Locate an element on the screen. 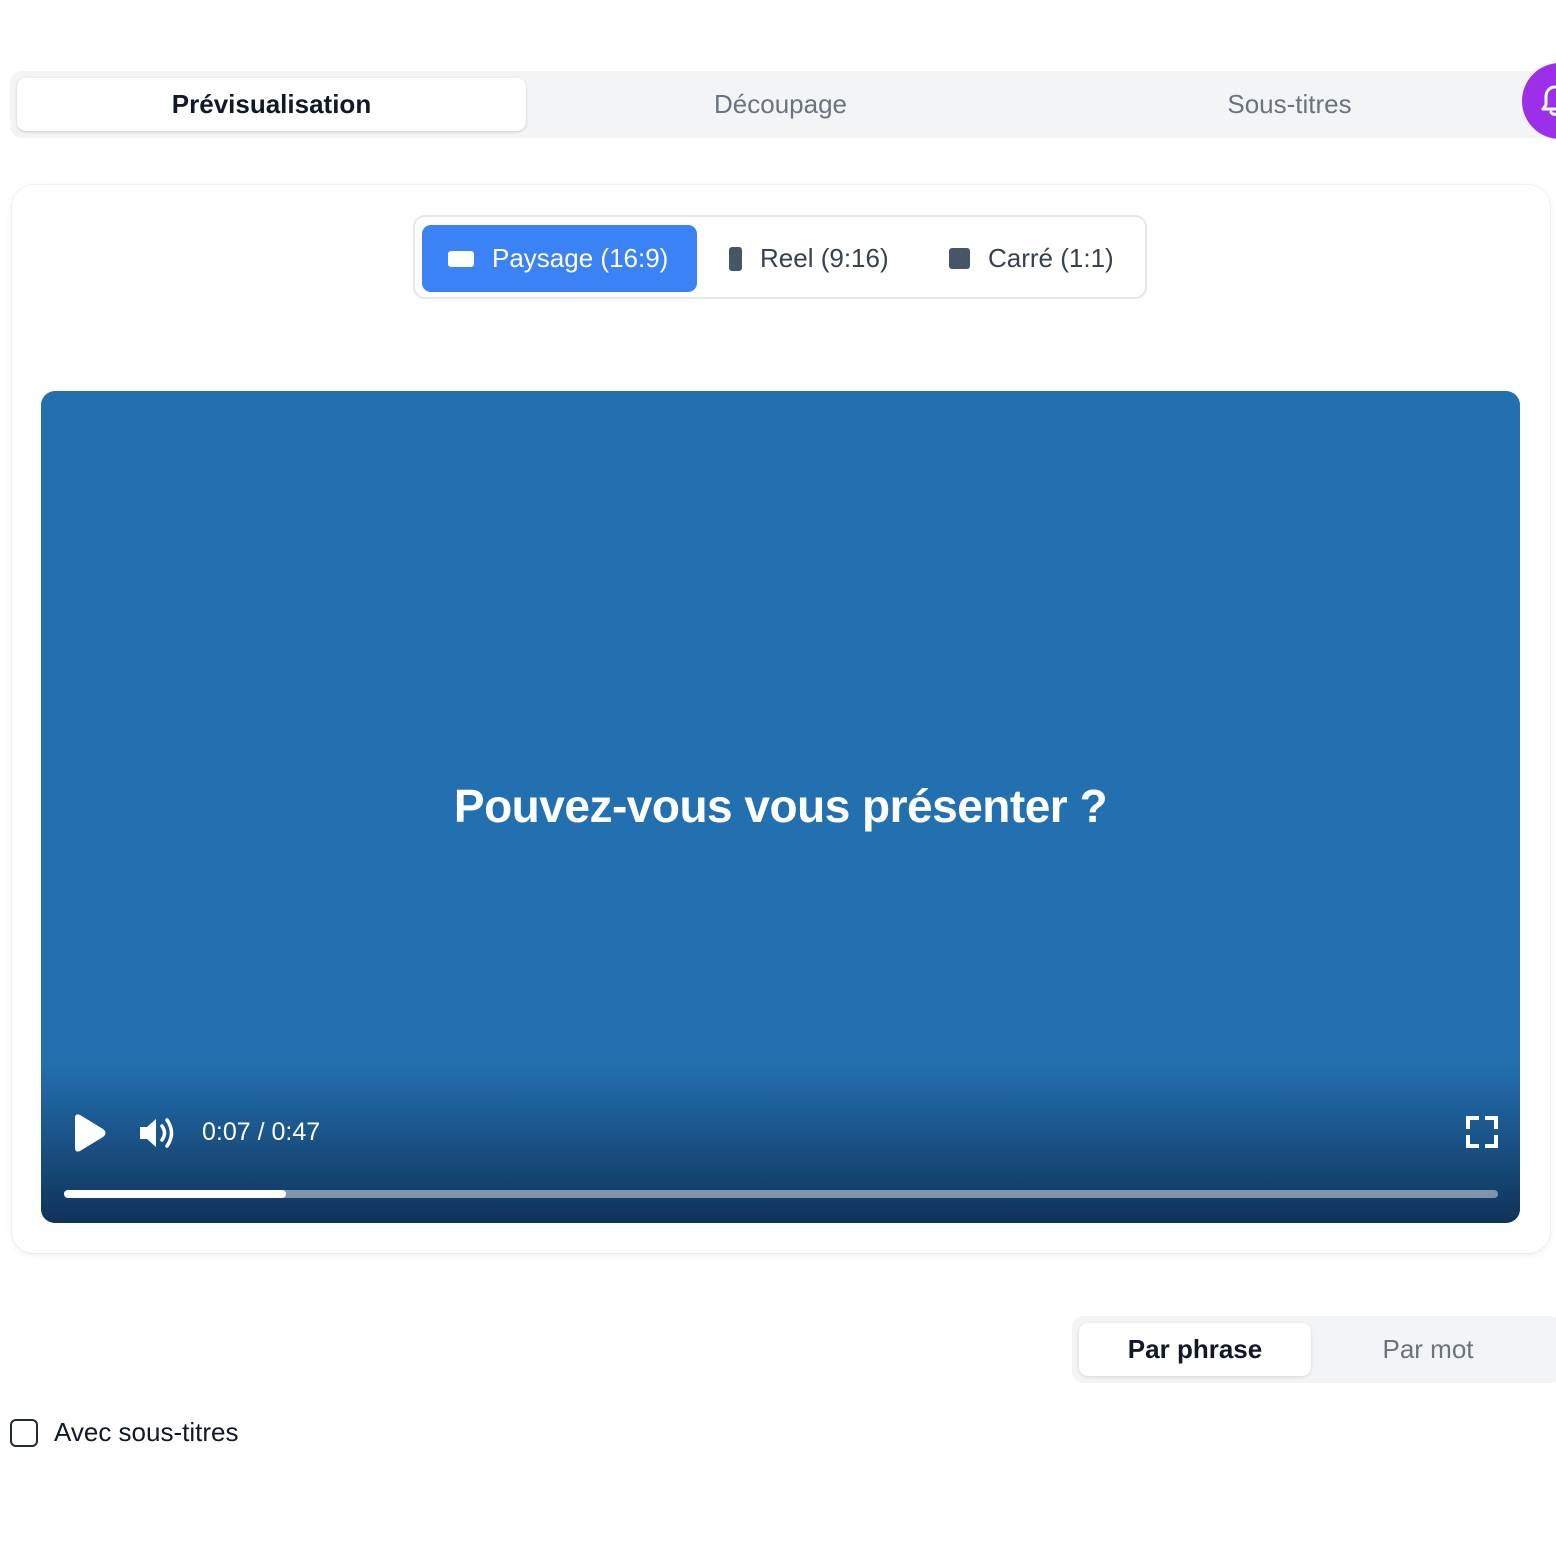 Image resolution: width=1556 pixels, height=1556 pixels. tab-previsualisation: Prévisualisation is located at coordinates (271, 104).